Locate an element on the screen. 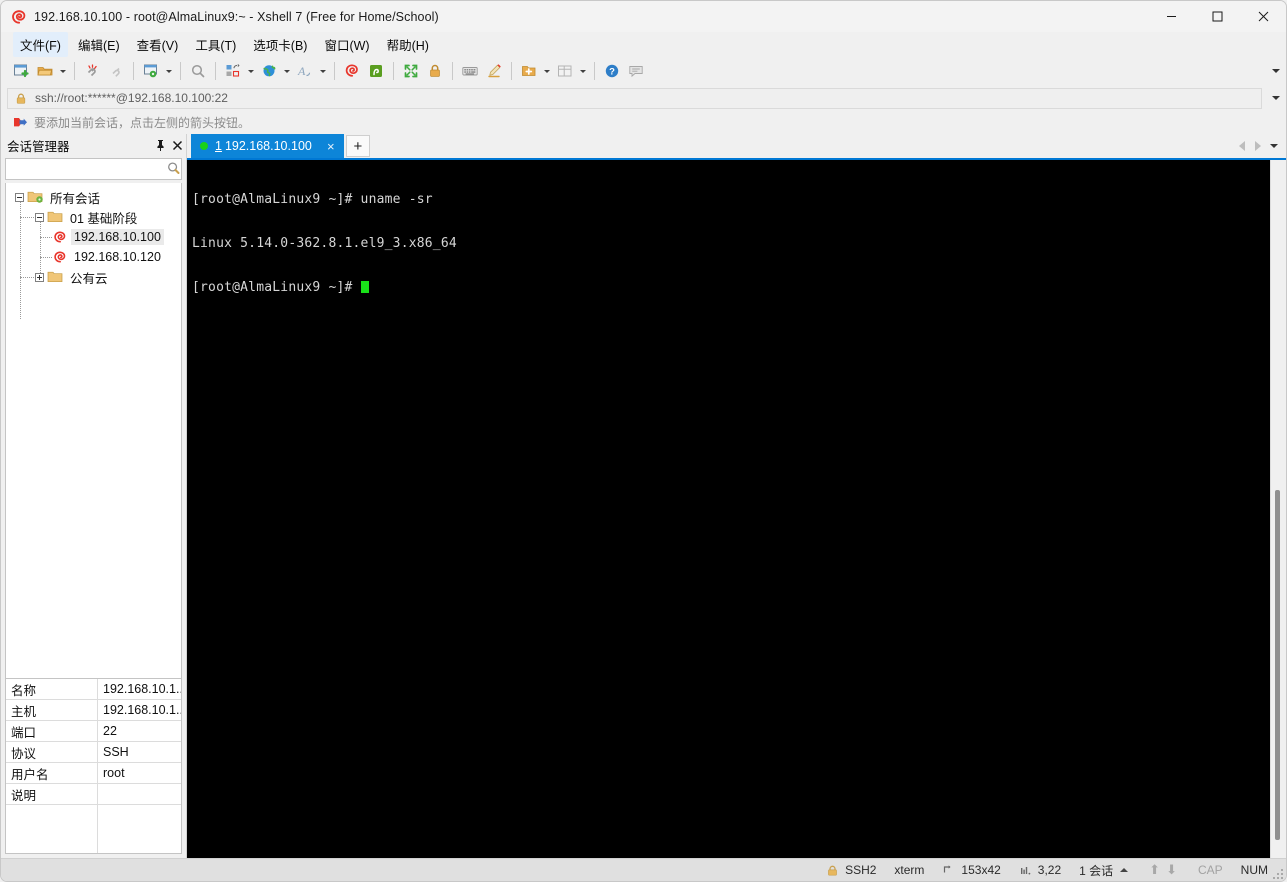 The image size is (1287, 882). session-search-box is located at coordinates (93, 169).